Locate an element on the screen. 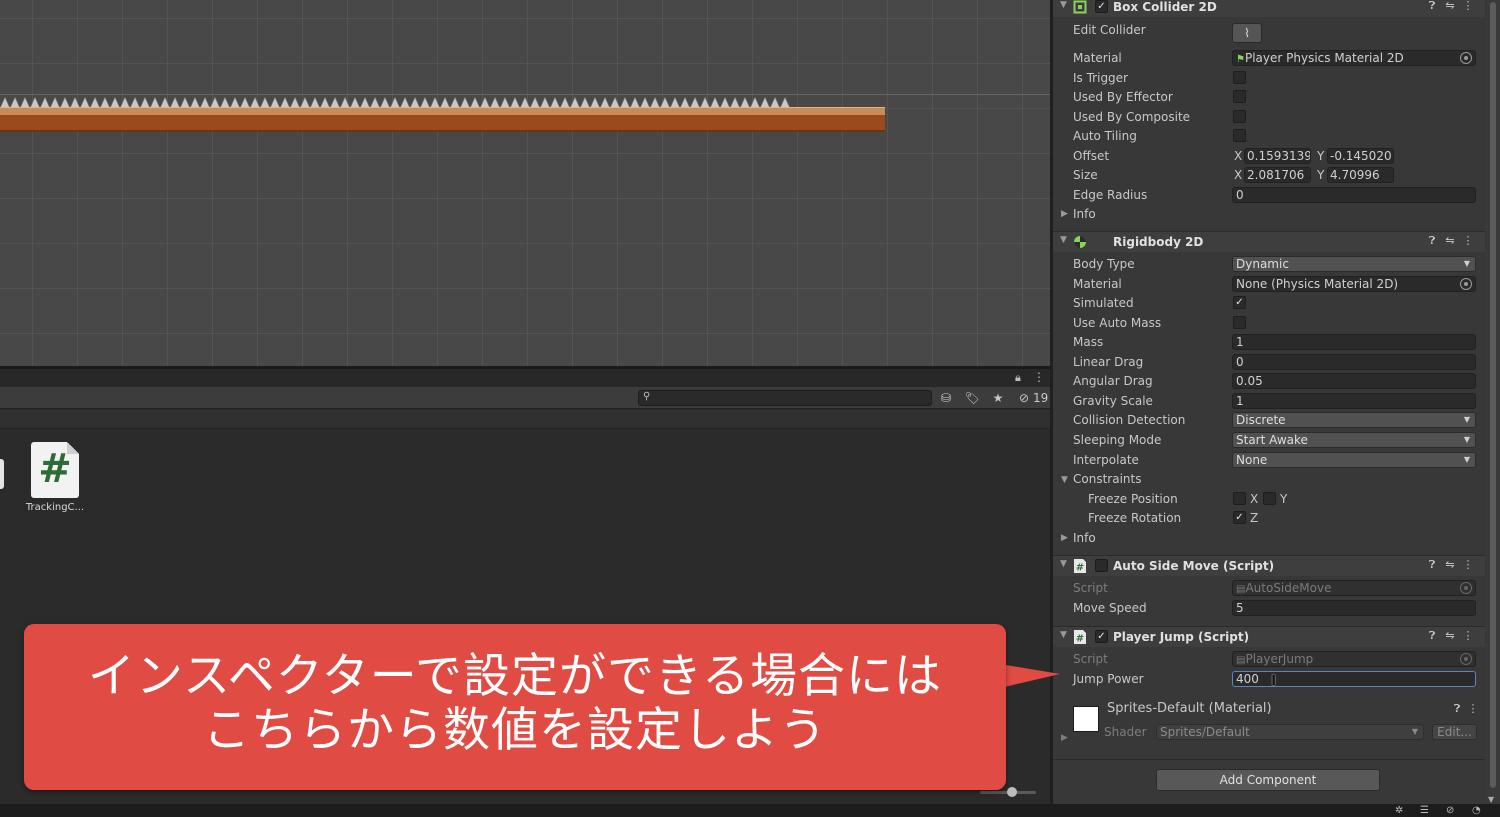 Image resolution: width=1500 pixels, height=817 pixels. component-title: Box Collider 2D is located at coordinates (1165, 7).